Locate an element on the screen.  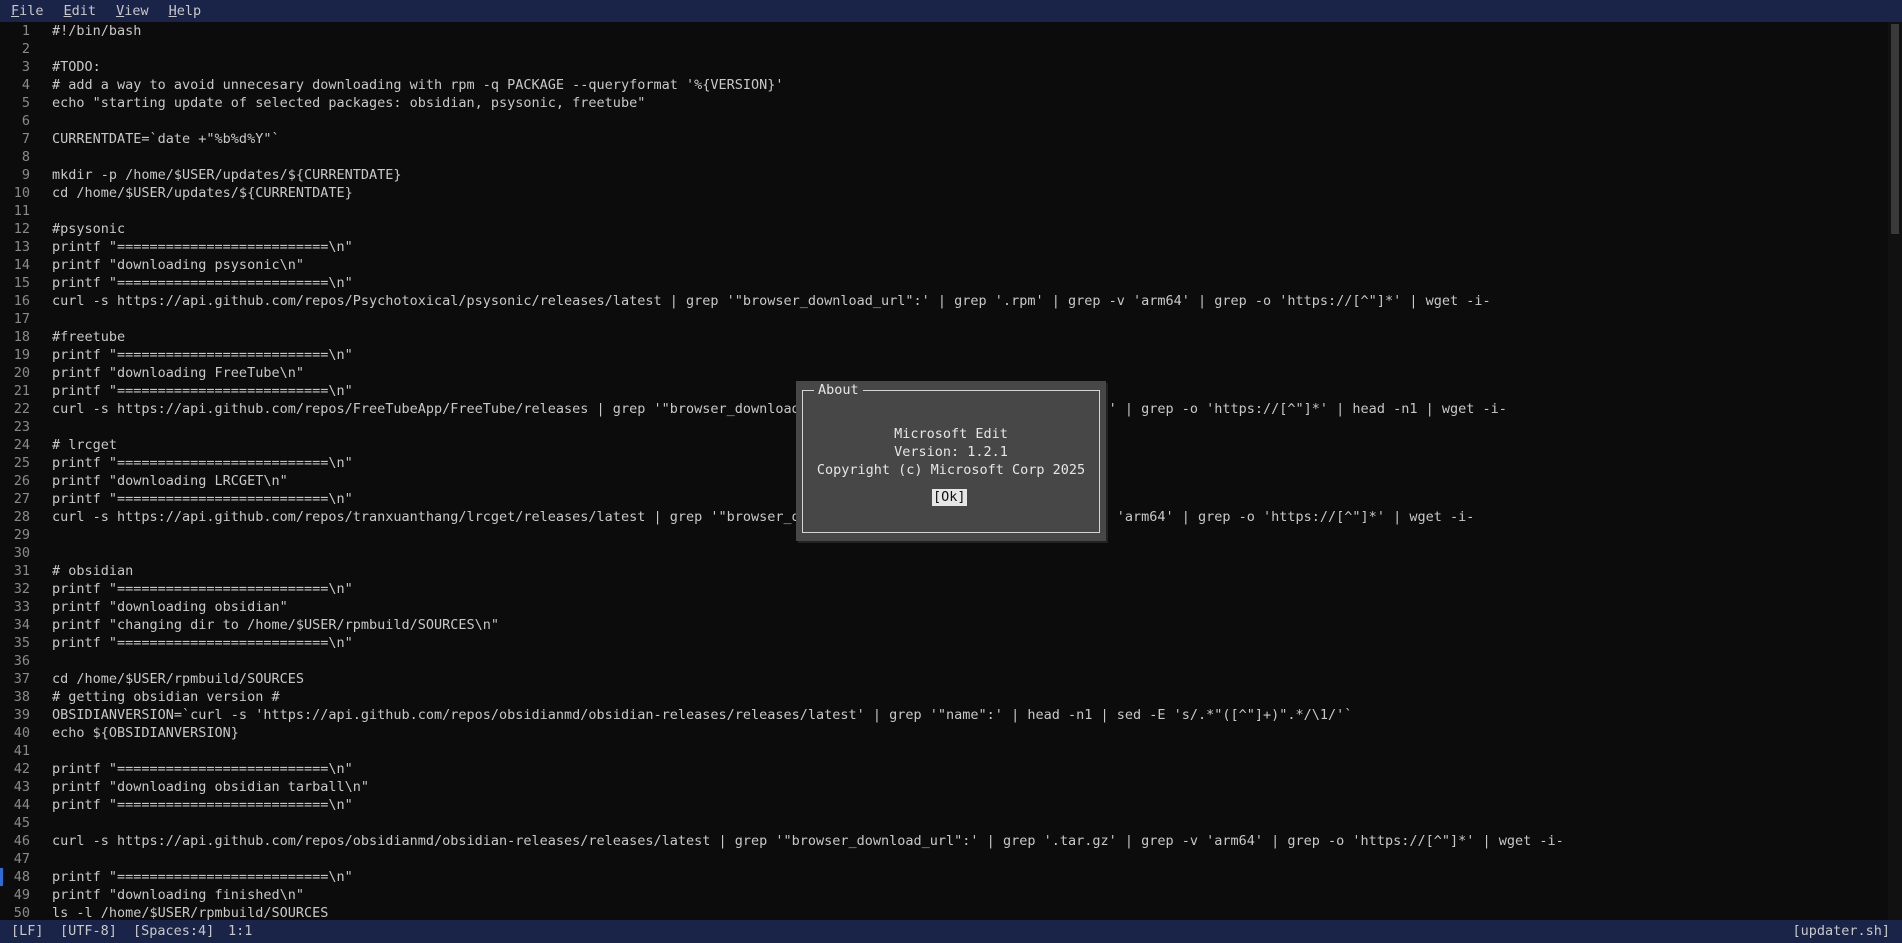
copyright-text: Copyright (c) Microsoft Corp 2025 is located at coordinates (951, 470).